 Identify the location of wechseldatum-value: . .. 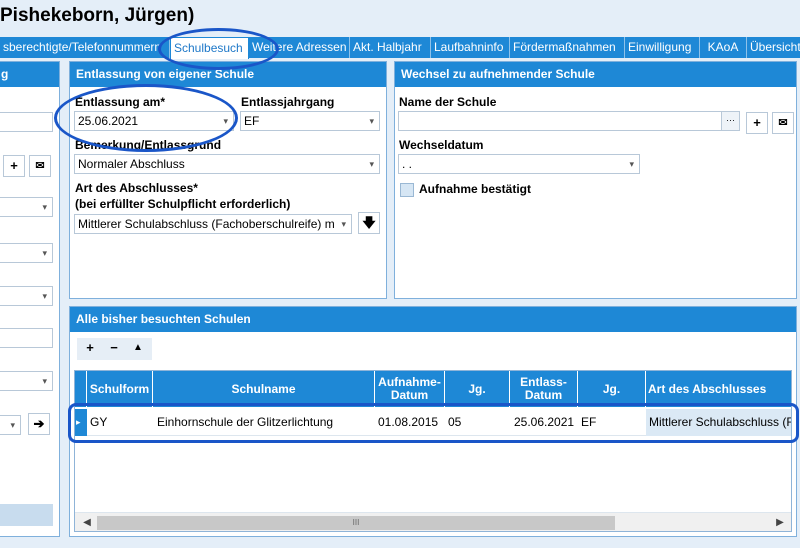
(407, 164).